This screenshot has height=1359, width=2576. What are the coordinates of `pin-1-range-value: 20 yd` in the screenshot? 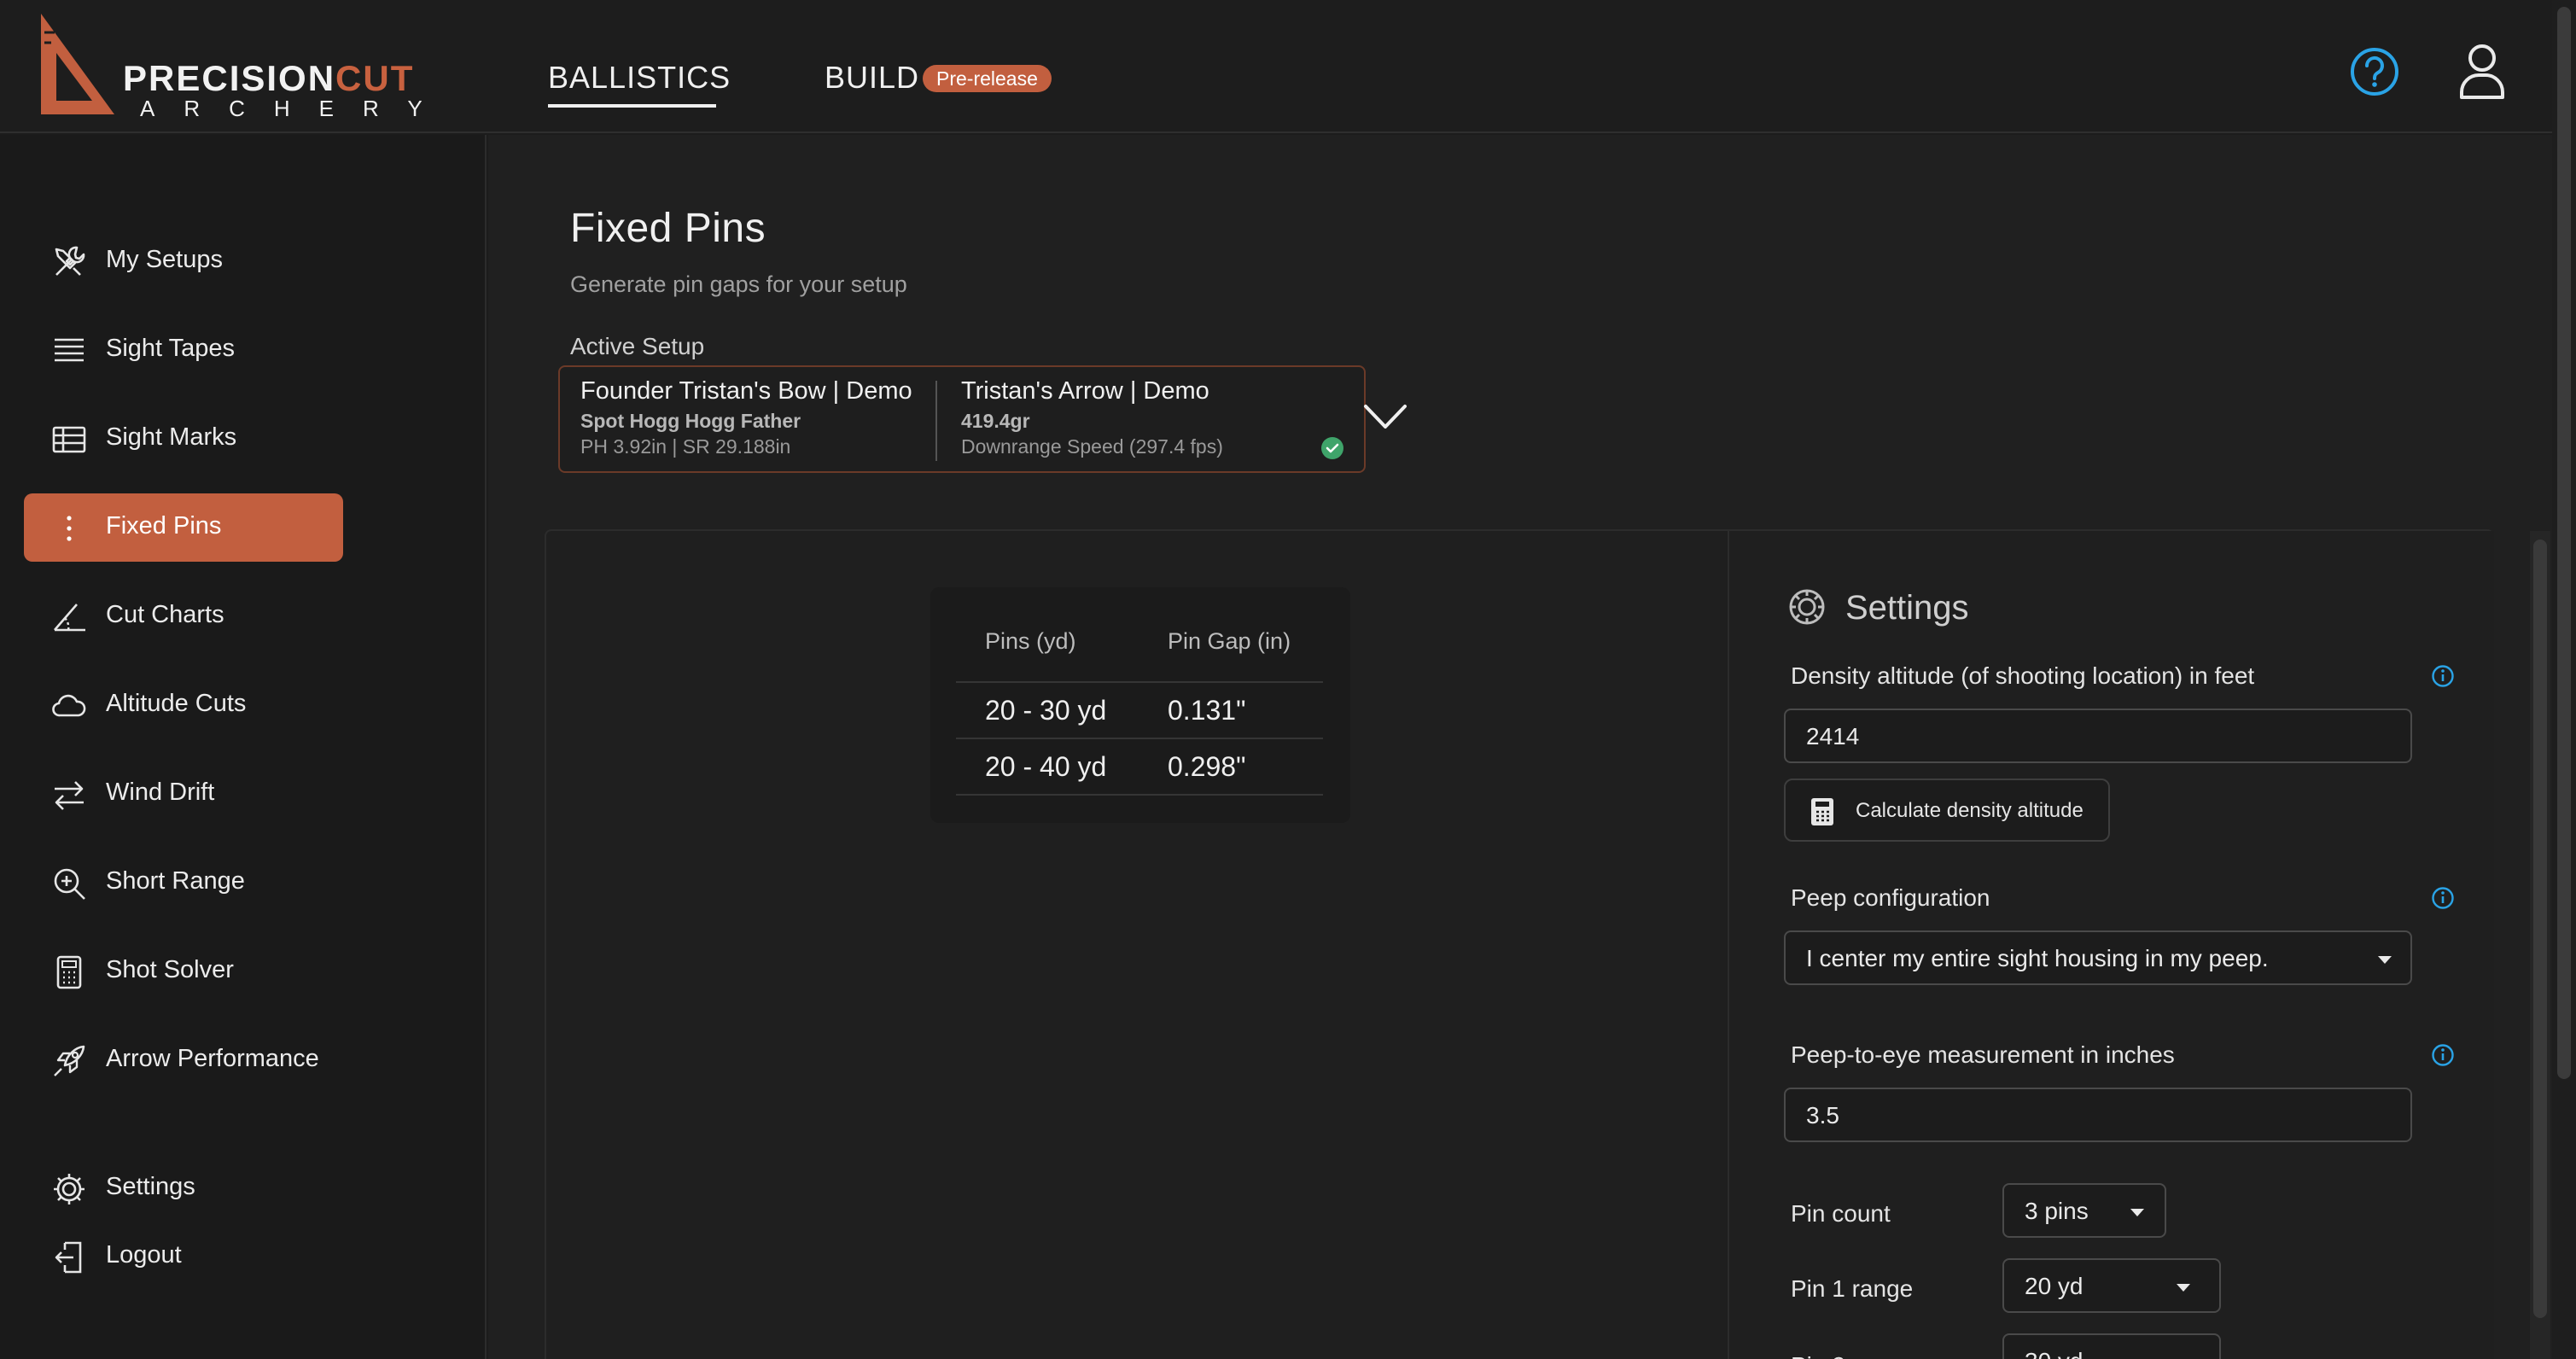 It's located at (2054, 1286).